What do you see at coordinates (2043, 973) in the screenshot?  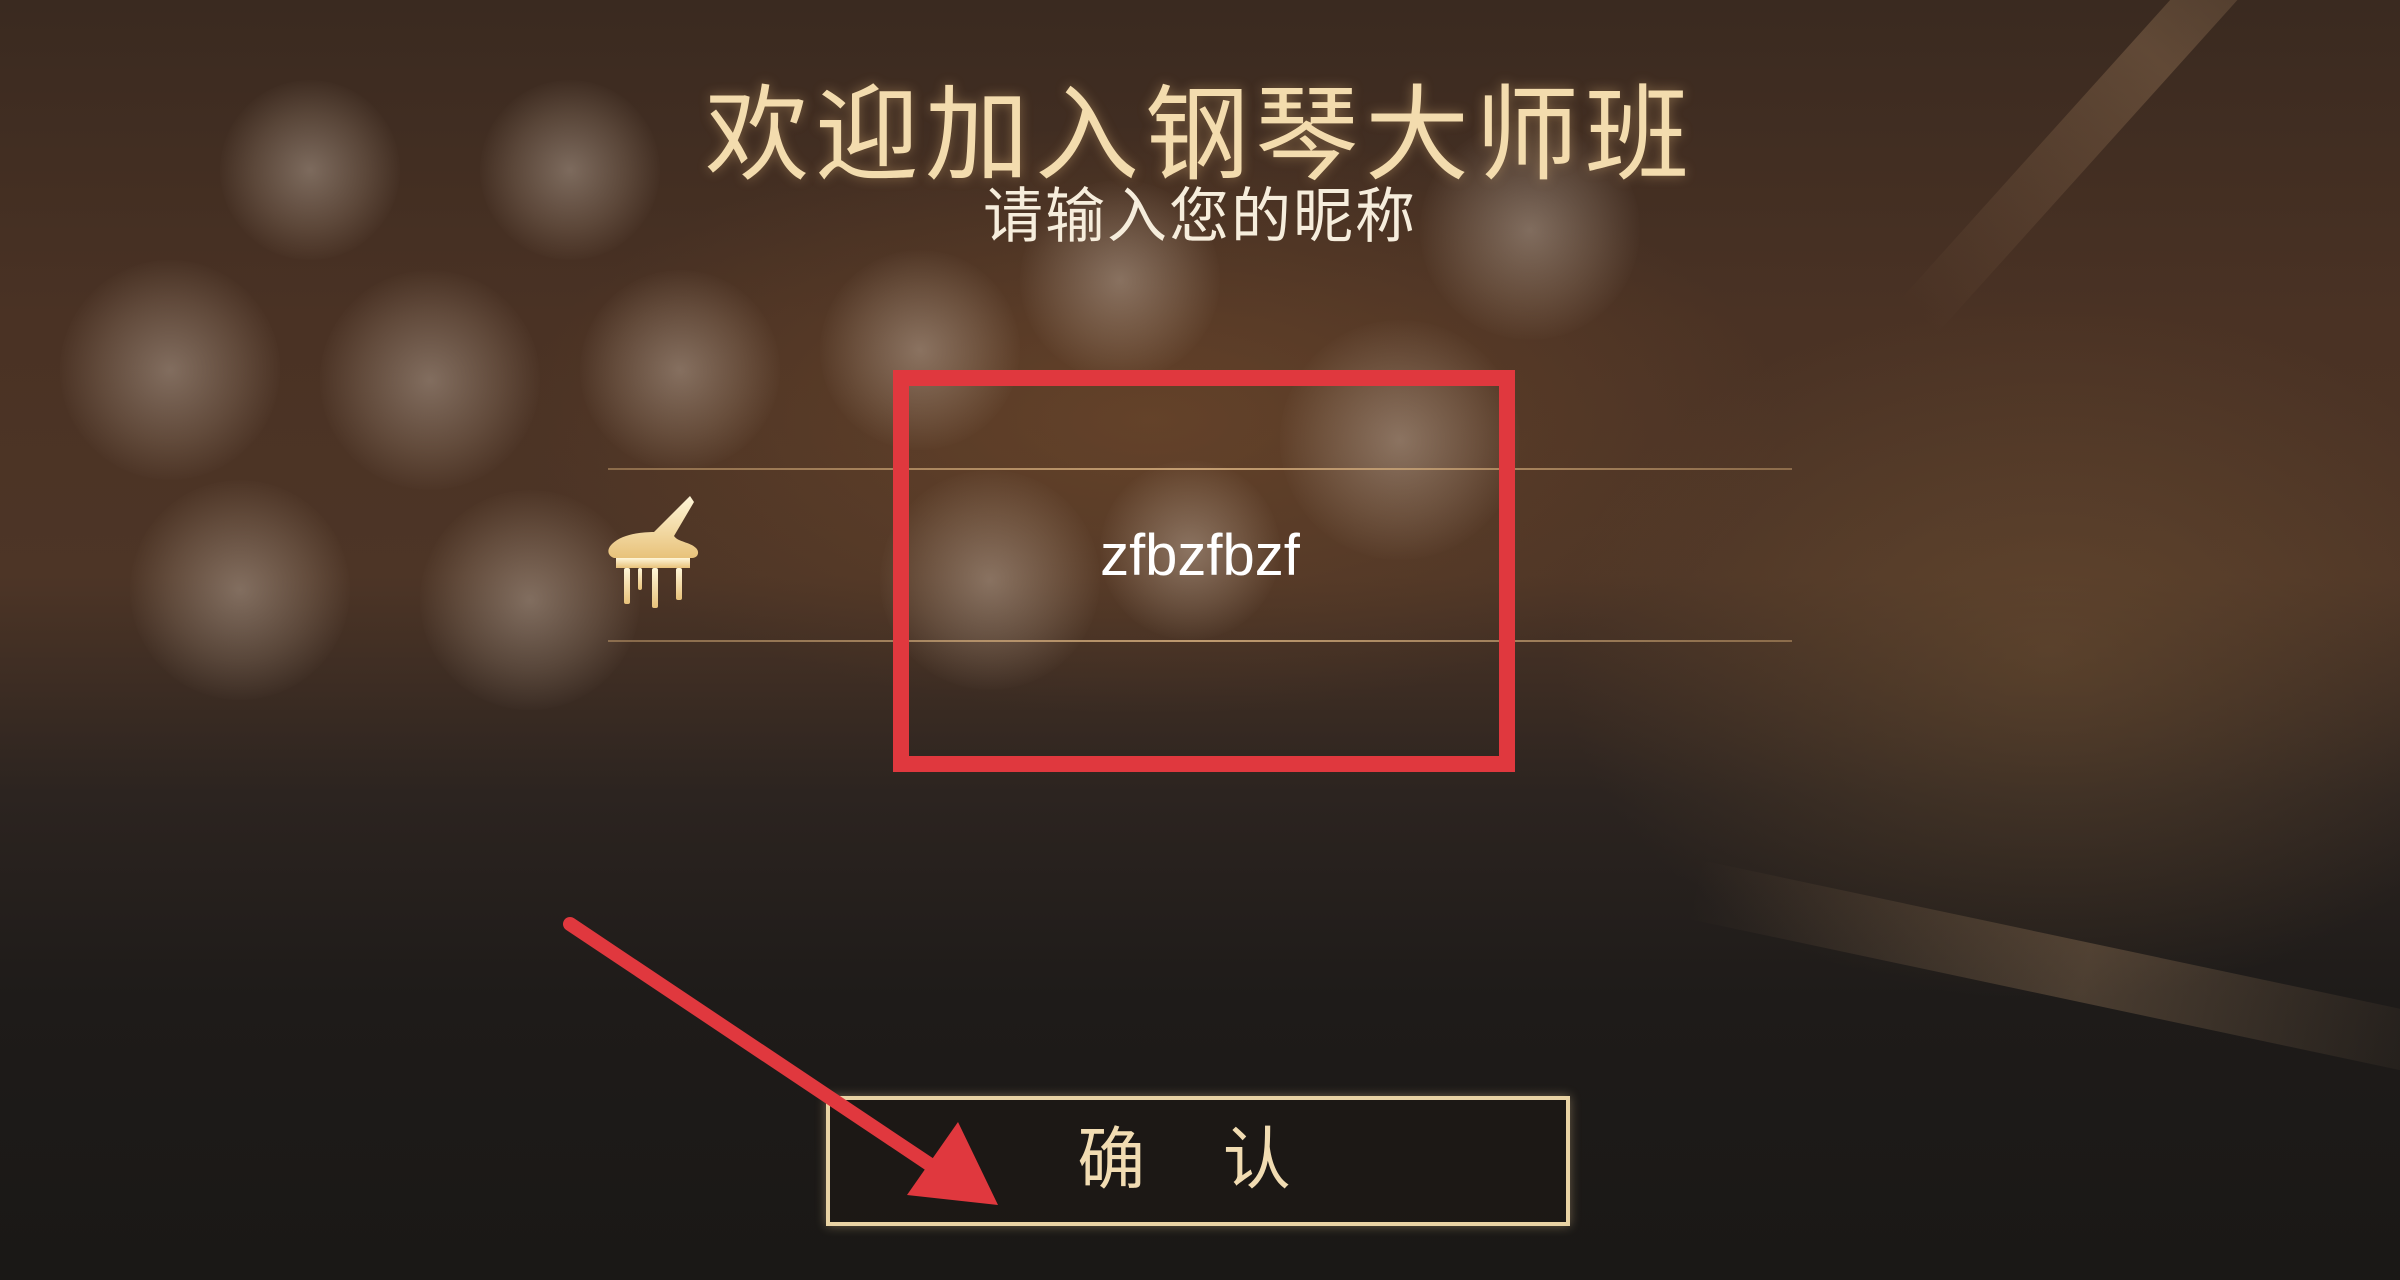 I see `background-light-beam` at bounding box center [2043, 973].